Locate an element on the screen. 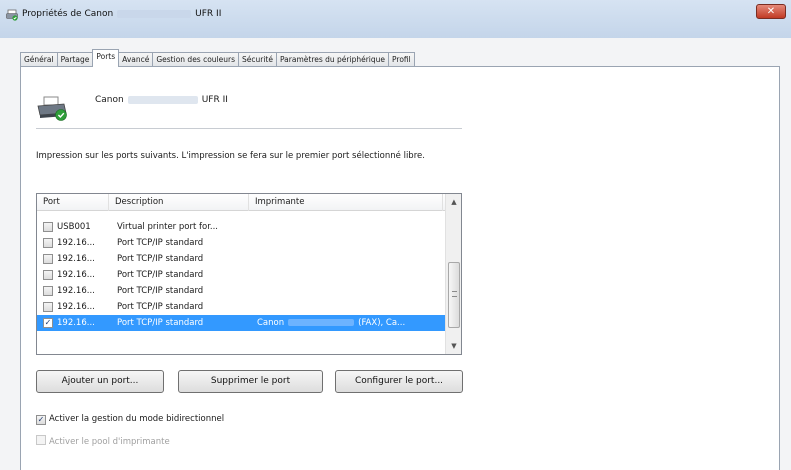  scroll-down-arrow-icon: ▼ is located at coordinates (453, 346).